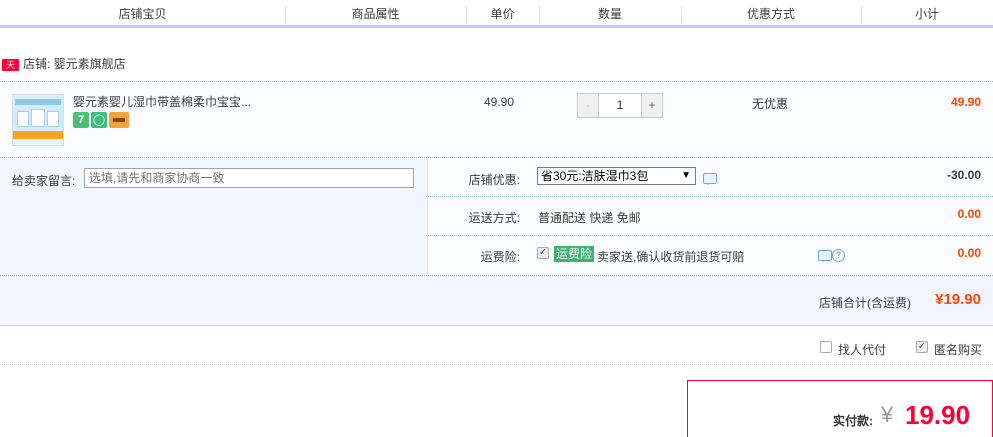  I want to click on payment-amount: 19.90, so click(938, 415).